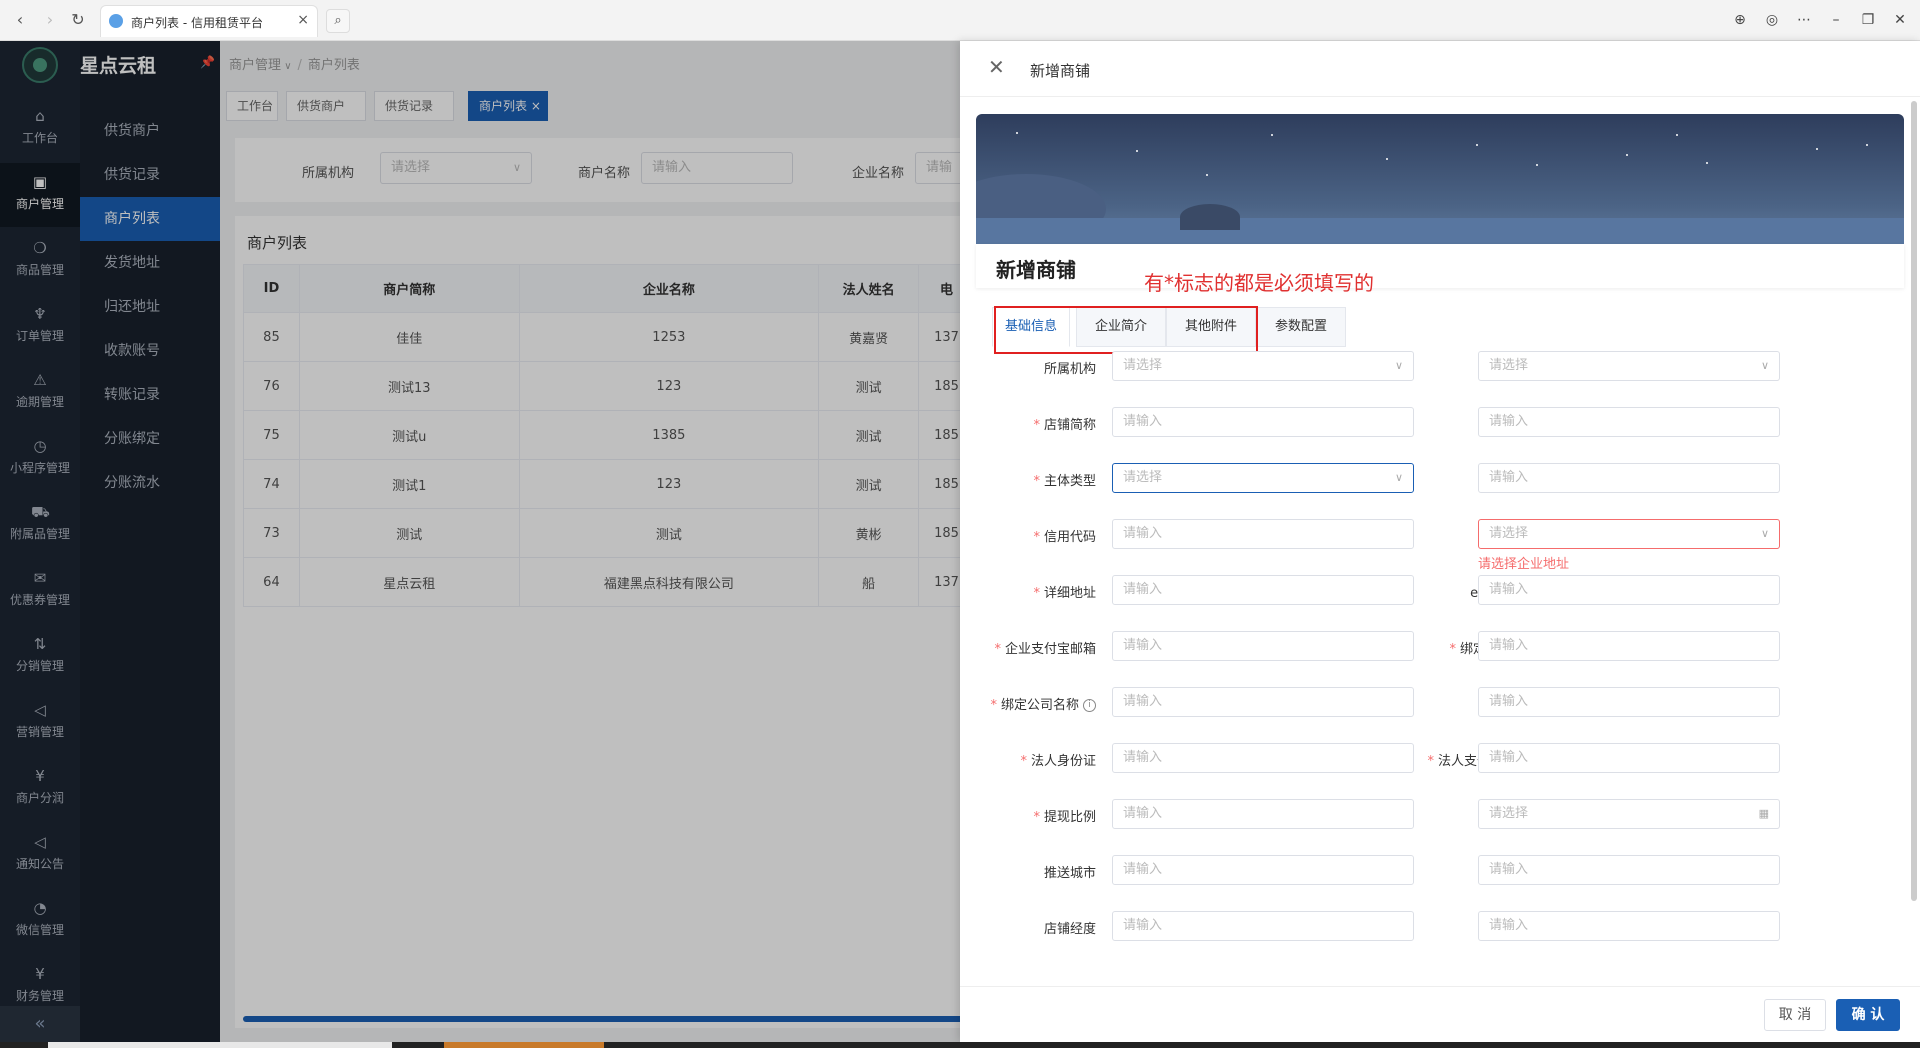  I want to click on banner-image, so click(1440, 179).